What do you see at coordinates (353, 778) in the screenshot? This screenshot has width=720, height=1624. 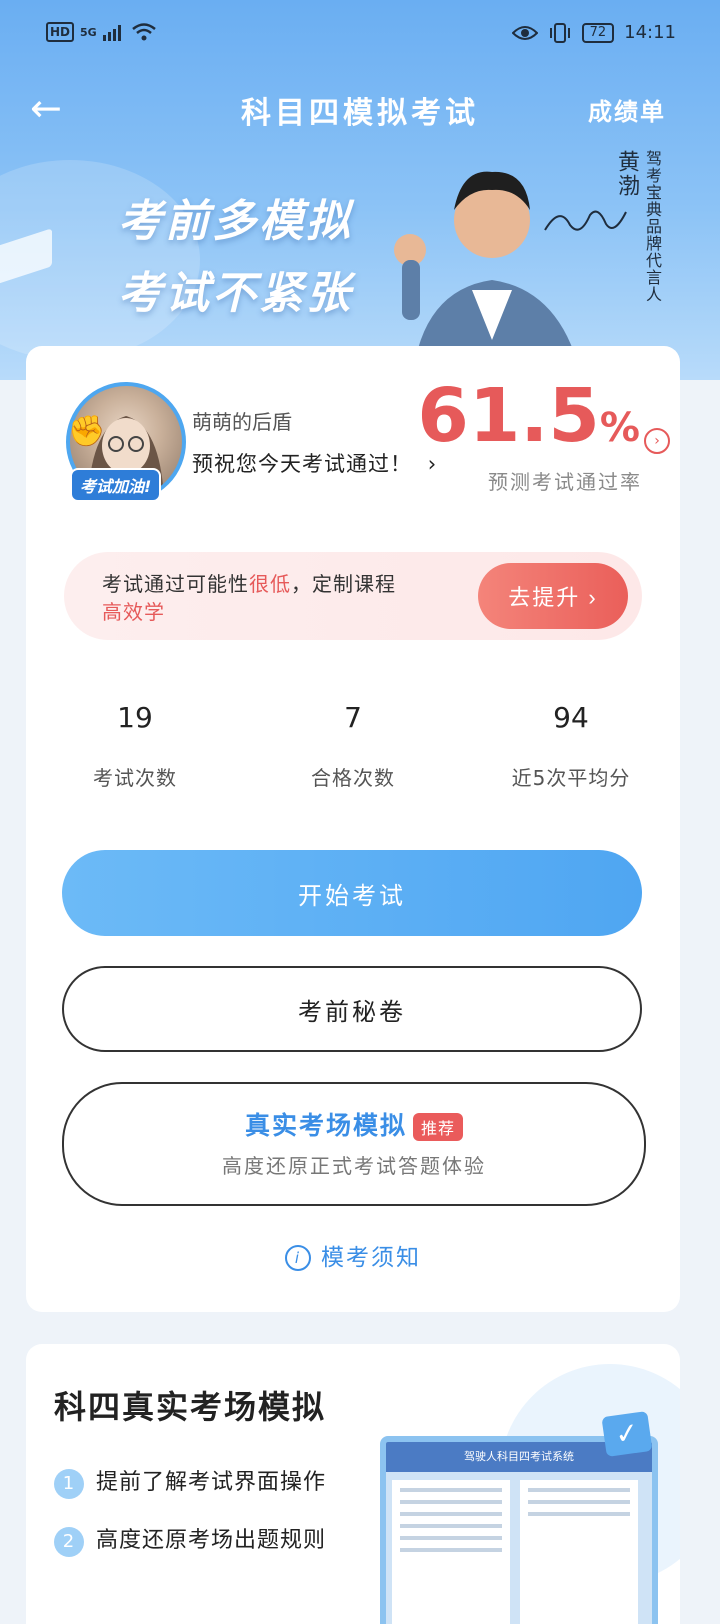 I see `stat-label: 合格次数` at bounding box center [353, 778].